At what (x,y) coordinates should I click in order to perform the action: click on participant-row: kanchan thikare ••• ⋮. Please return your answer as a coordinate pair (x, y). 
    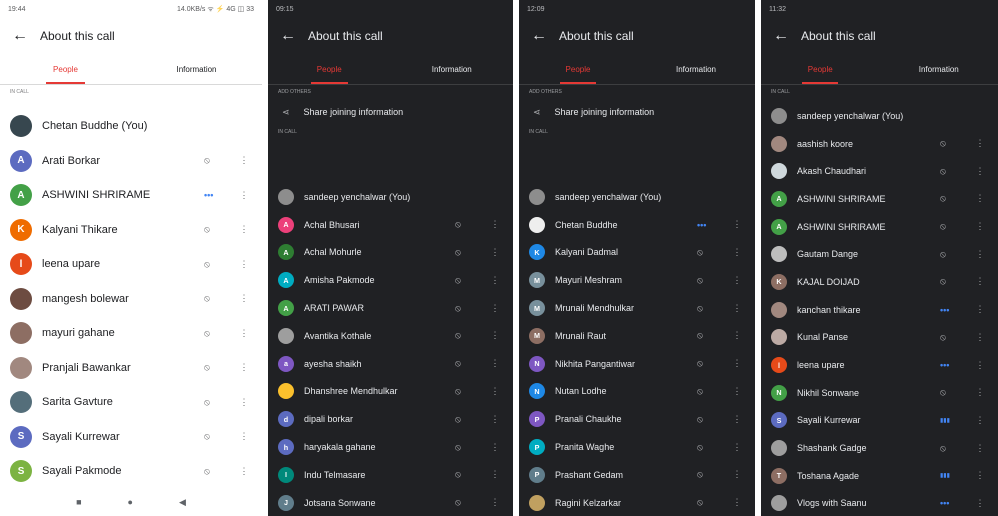
    Looking at the image, I should click on (879, 310).